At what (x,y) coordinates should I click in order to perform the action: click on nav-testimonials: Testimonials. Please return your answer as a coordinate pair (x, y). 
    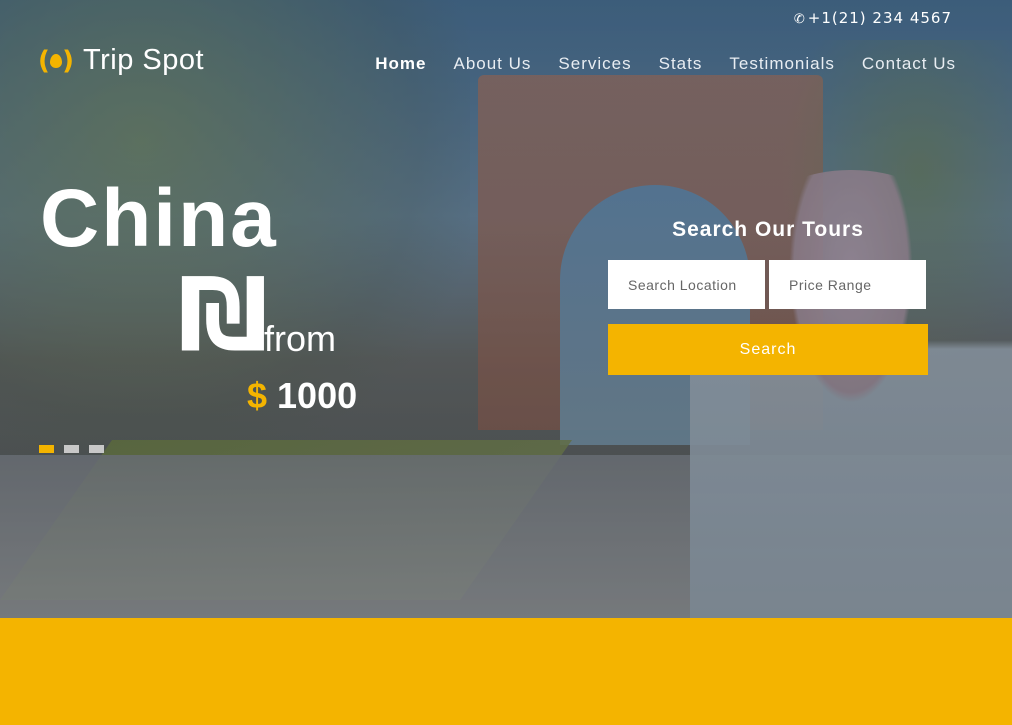
    Looking at the image, I should click on (782, 64).